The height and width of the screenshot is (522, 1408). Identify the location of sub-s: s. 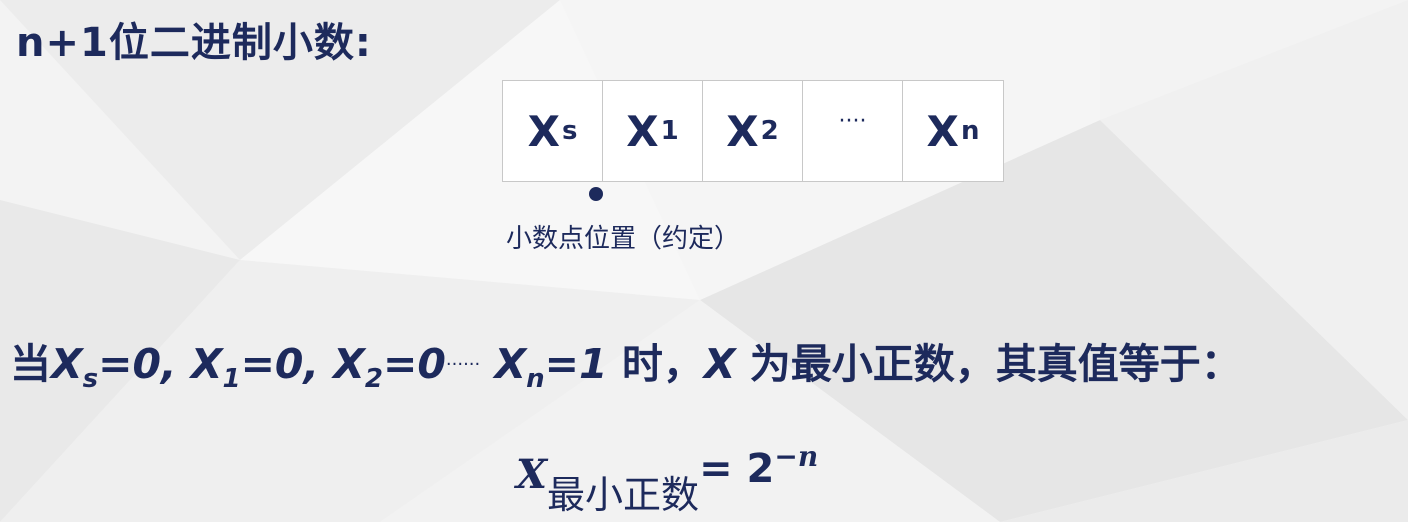
(90, 379).